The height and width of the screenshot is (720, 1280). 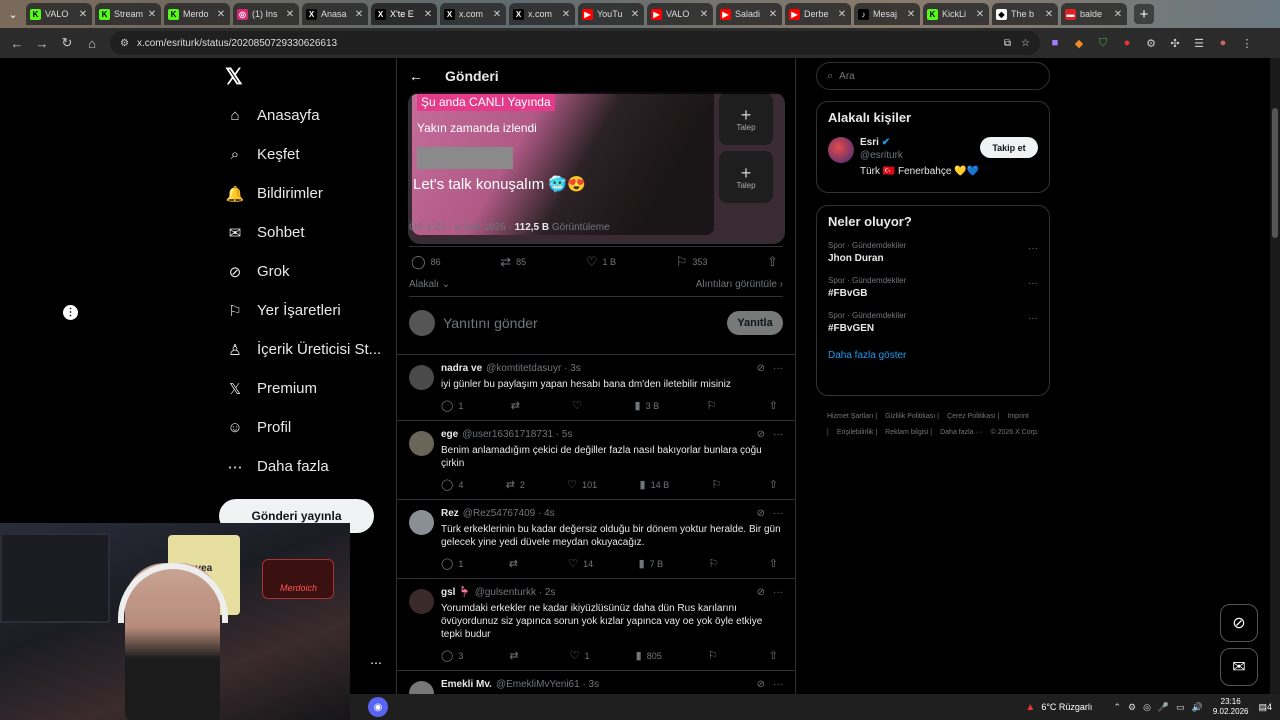 I want to click on related-dropdown: Alakalı ⌄, so click(x=429, y=284).